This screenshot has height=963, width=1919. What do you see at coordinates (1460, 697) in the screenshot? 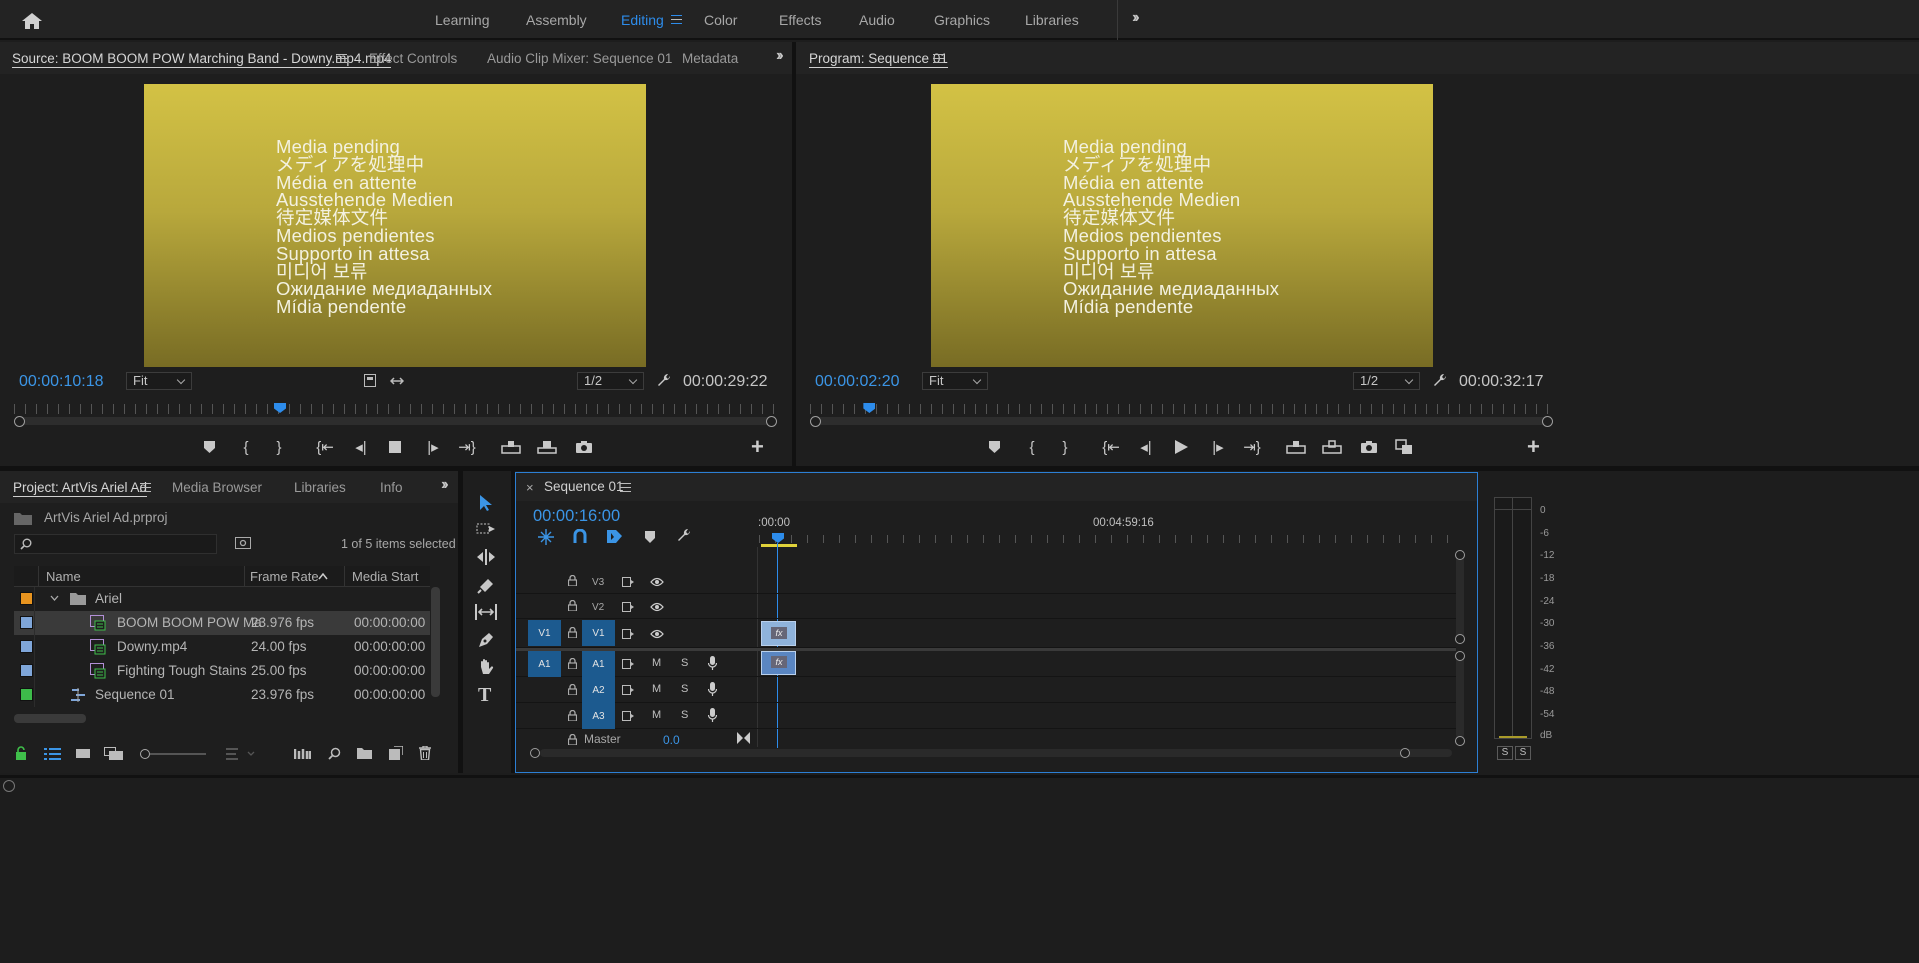
I see `audio-tracks-scrollbar` at bounding box center [1460, 697].